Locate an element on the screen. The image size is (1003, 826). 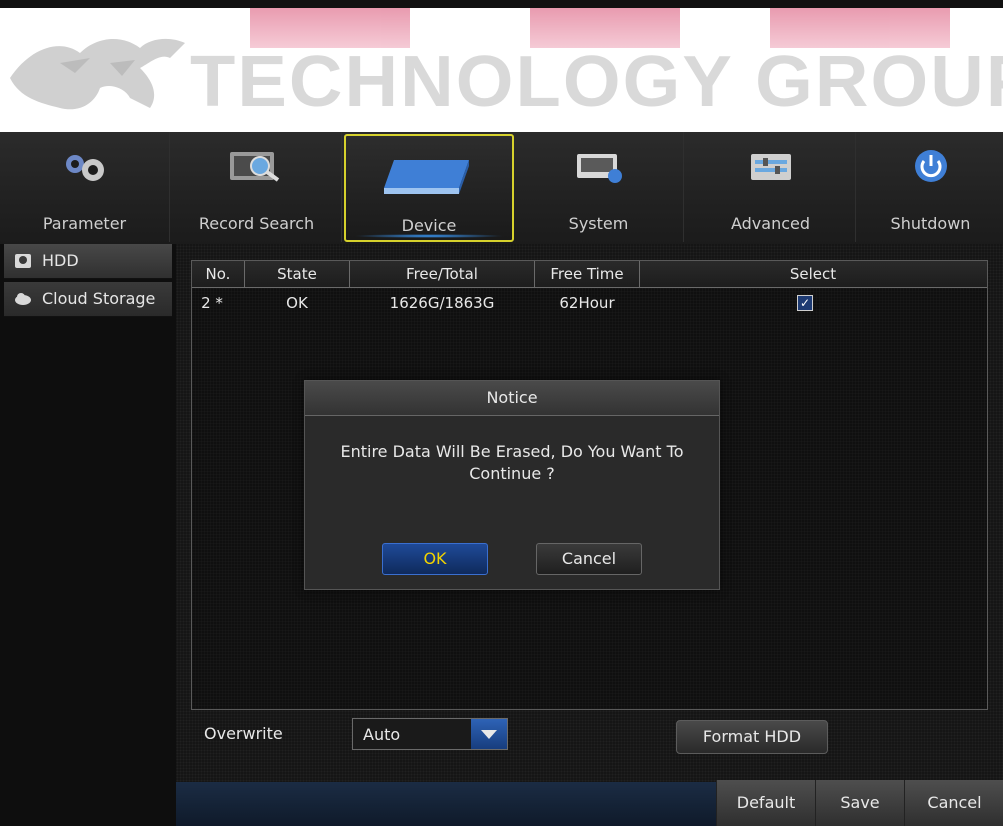
dragon-logo-icon is located at coordinates (97, 74).